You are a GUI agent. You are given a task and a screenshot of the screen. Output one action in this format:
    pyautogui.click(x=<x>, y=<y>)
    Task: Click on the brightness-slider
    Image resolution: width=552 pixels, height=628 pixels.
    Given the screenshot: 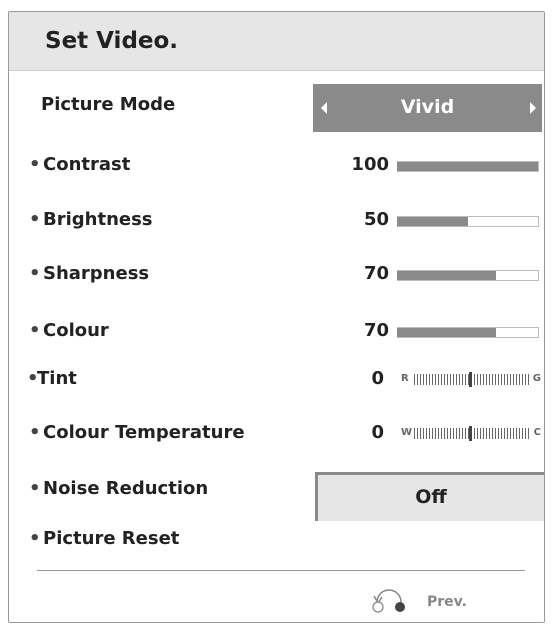 What is the action you would take?
    pyautogui.click(x=468, y=221)
    